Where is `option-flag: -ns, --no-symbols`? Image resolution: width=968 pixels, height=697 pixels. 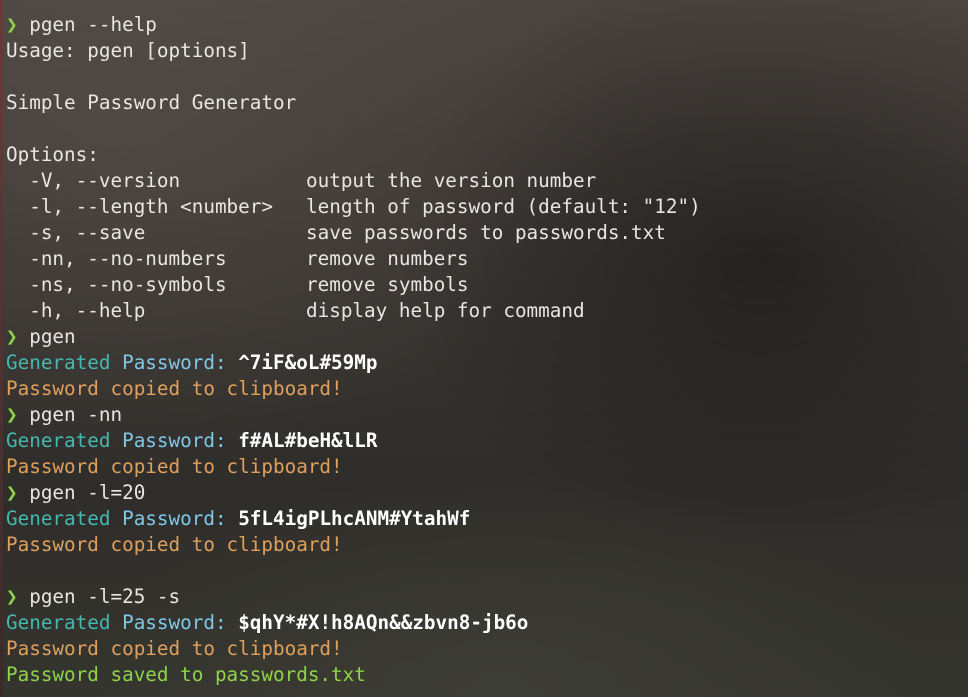
option-flag: -ns, --no-symbols is located at coordinates (116, 284).